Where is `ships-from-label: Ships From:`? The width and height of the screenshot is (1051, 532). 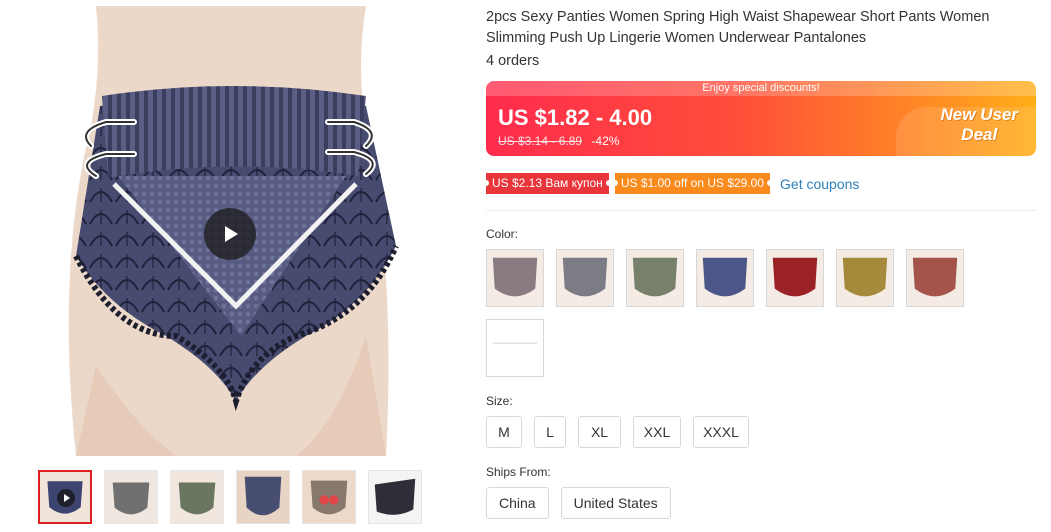 ships-from-label: Ships From: is located at coordinates (518, 472).